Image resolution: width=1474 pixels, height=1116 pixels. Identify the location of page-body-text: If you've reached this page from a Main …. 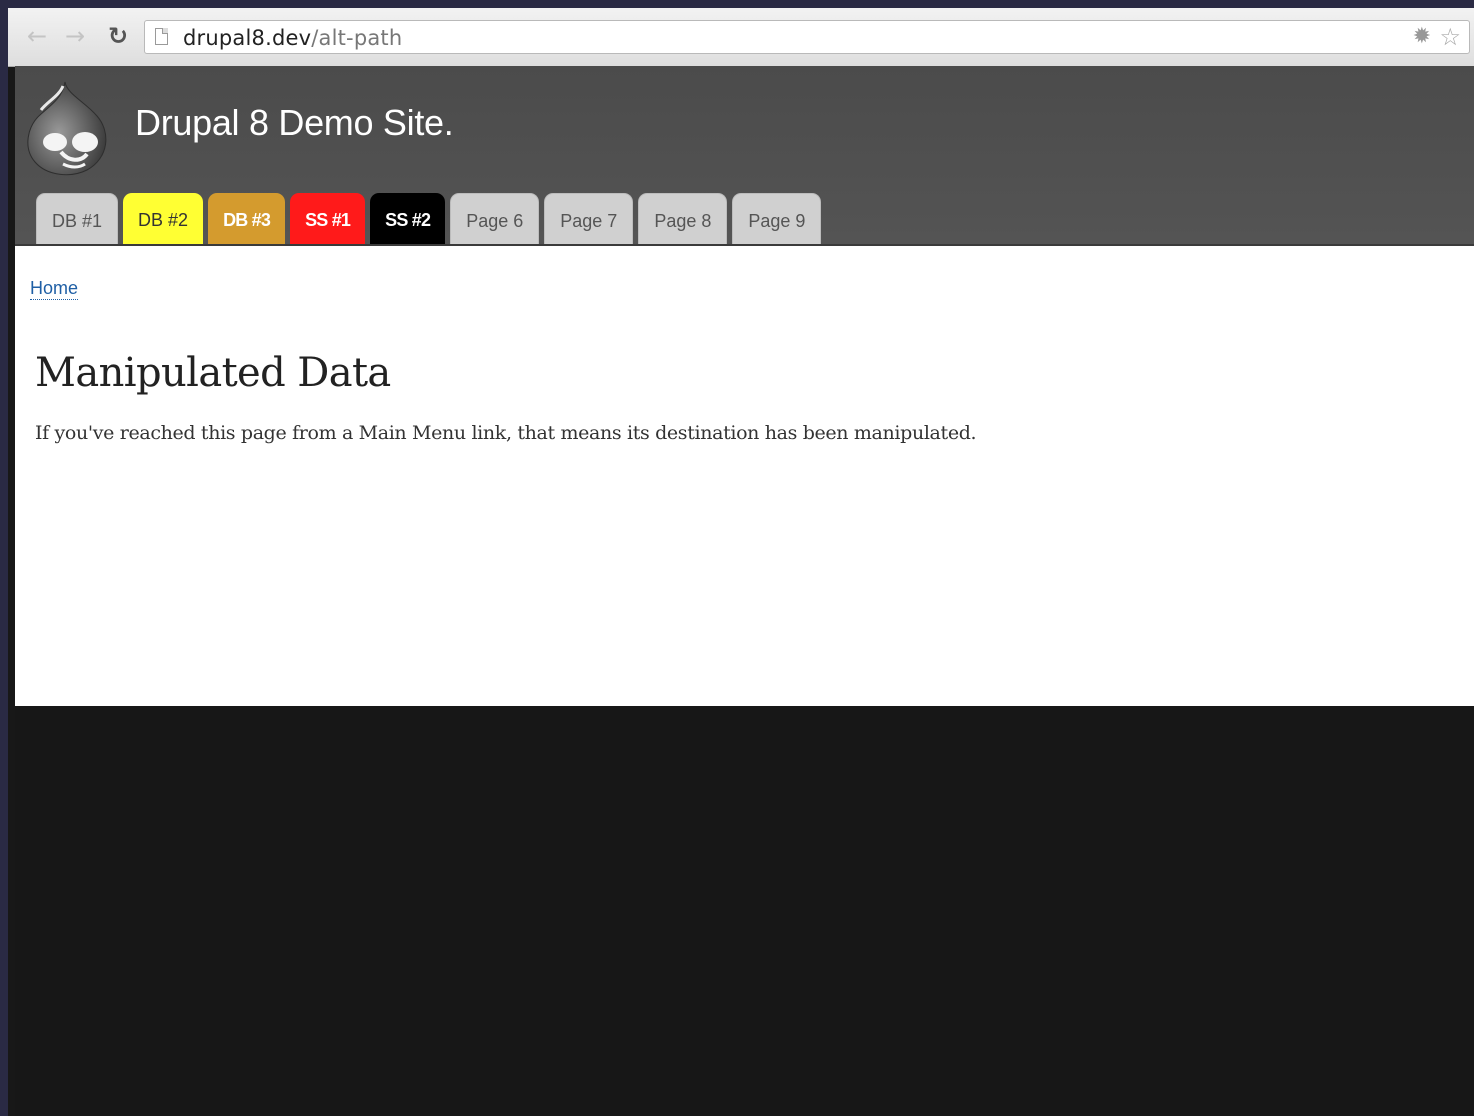
(506, 433).